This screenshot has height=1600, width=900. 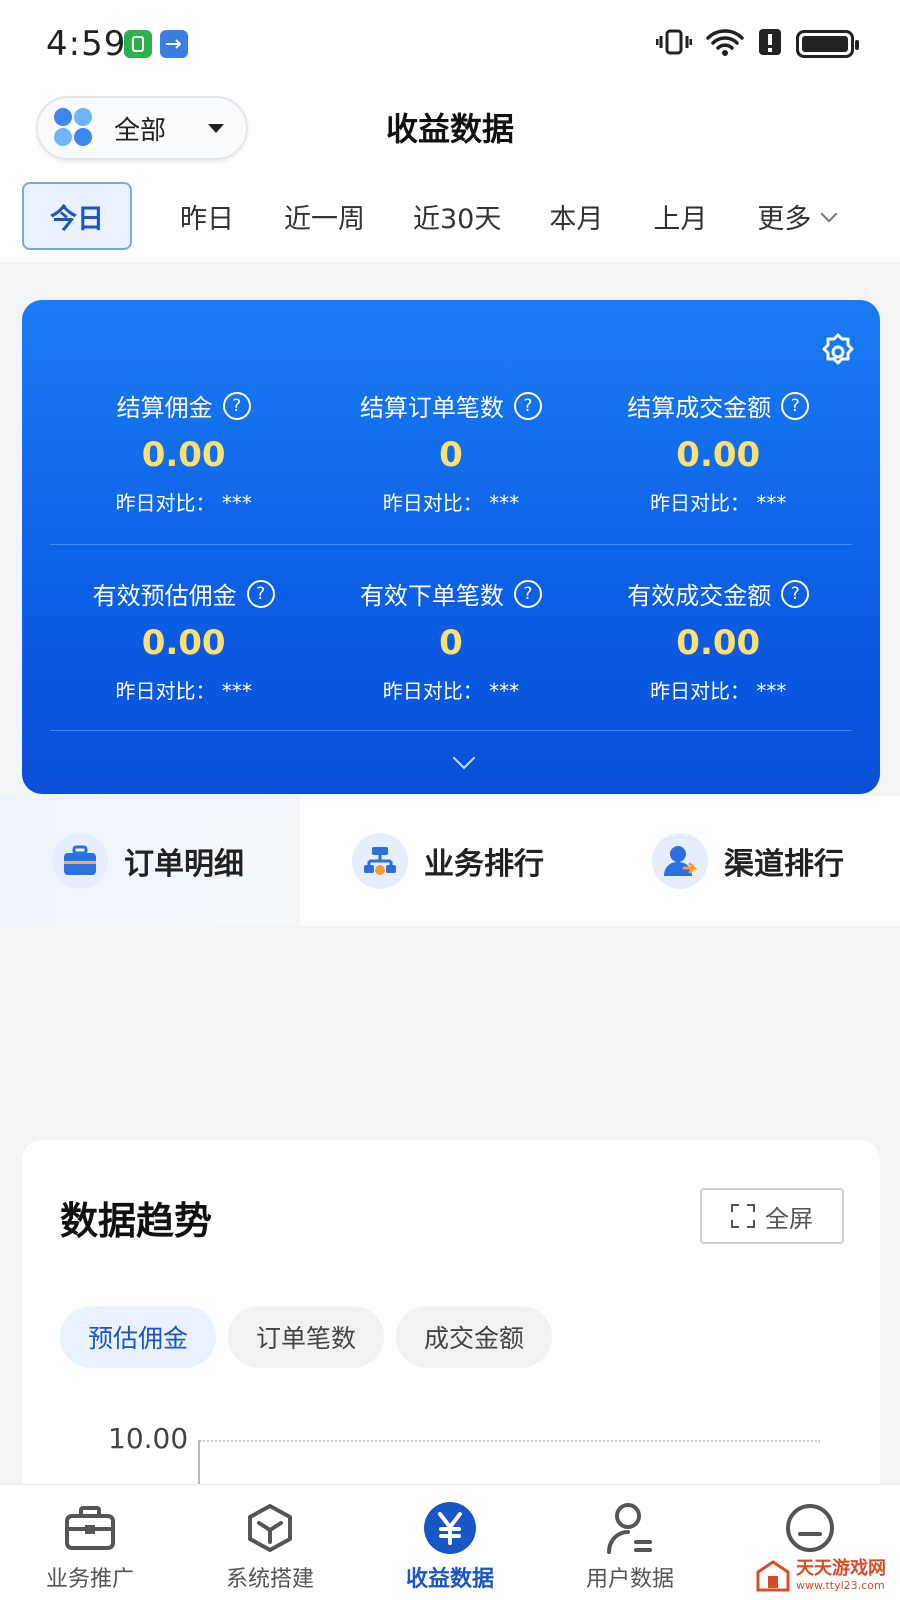 I want to click on stat-settled-orders: 结算订单笔数? 0 昨日对比： ***, so click(x=450, y=452).